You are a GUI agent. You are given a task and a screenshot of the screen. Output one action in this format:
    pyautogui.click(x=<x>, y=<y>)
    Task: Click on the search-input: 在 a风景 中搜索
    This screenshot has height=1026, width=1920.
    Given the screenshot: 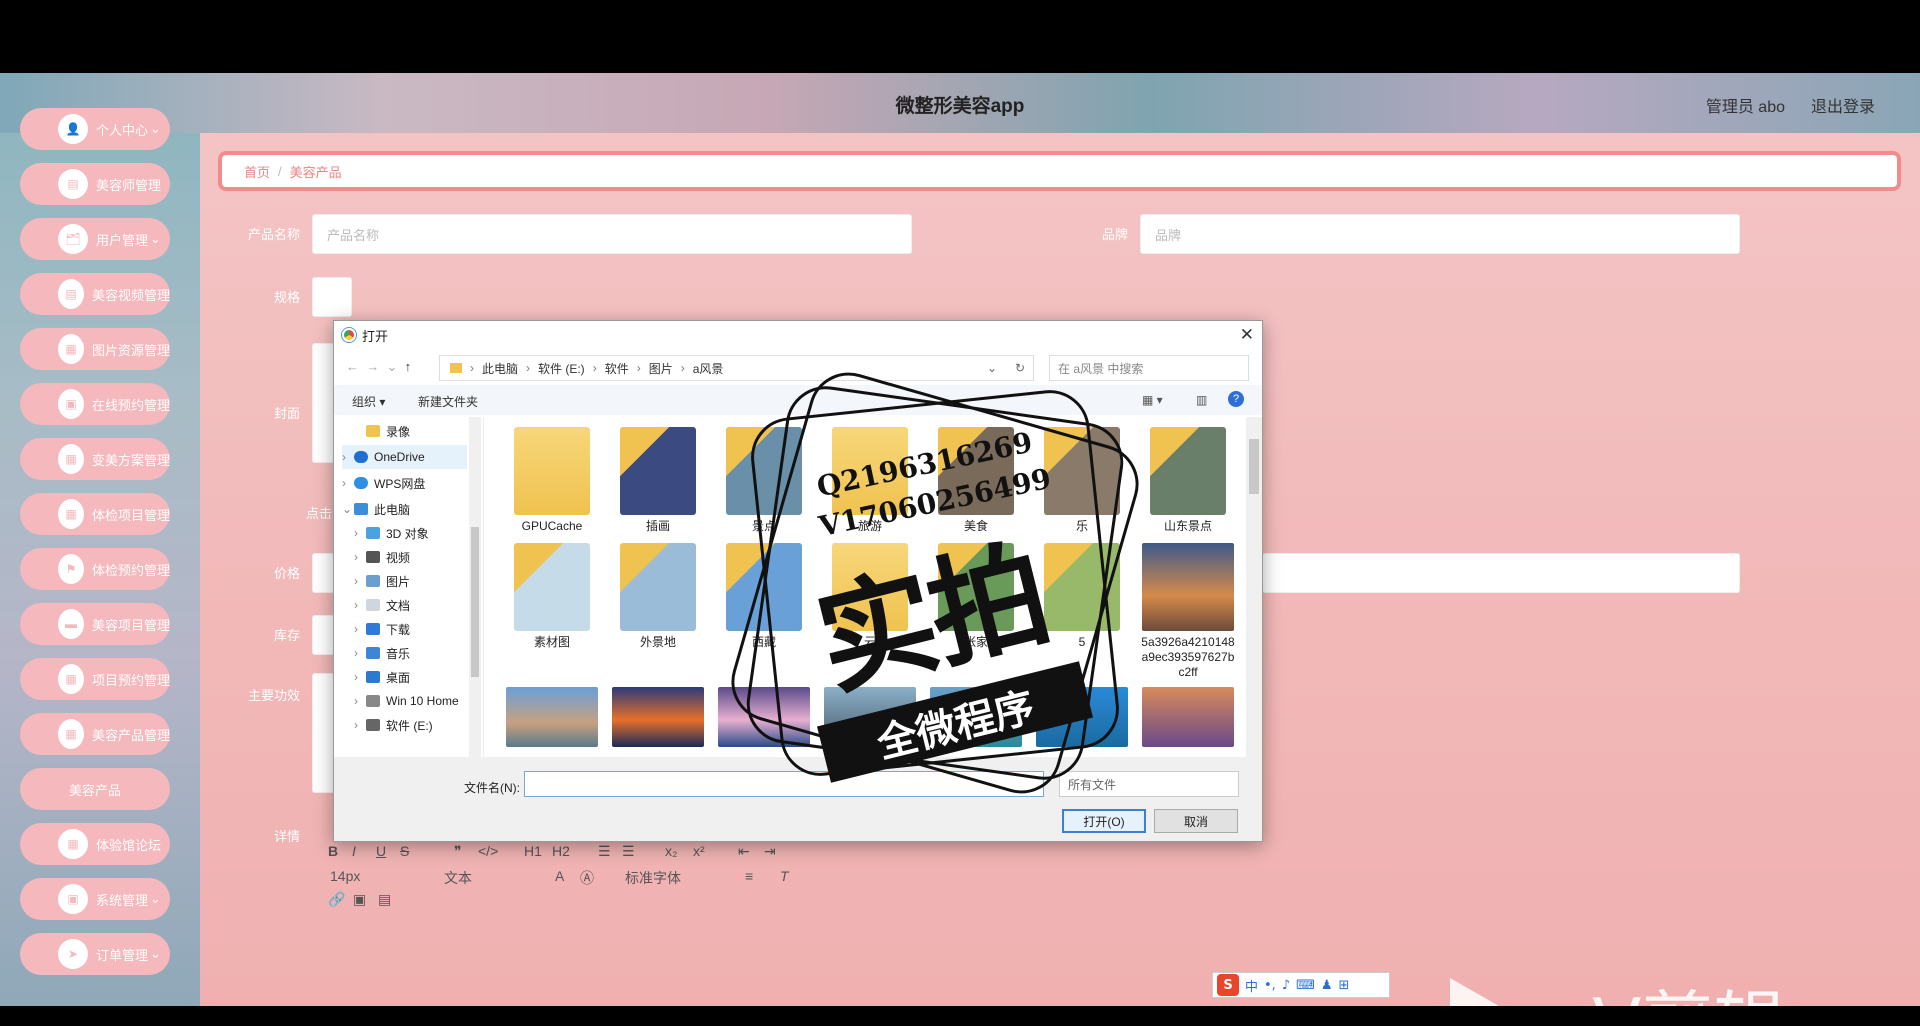 What is the action you would take?
    pyautogui.click(x=1149, y=368)
    